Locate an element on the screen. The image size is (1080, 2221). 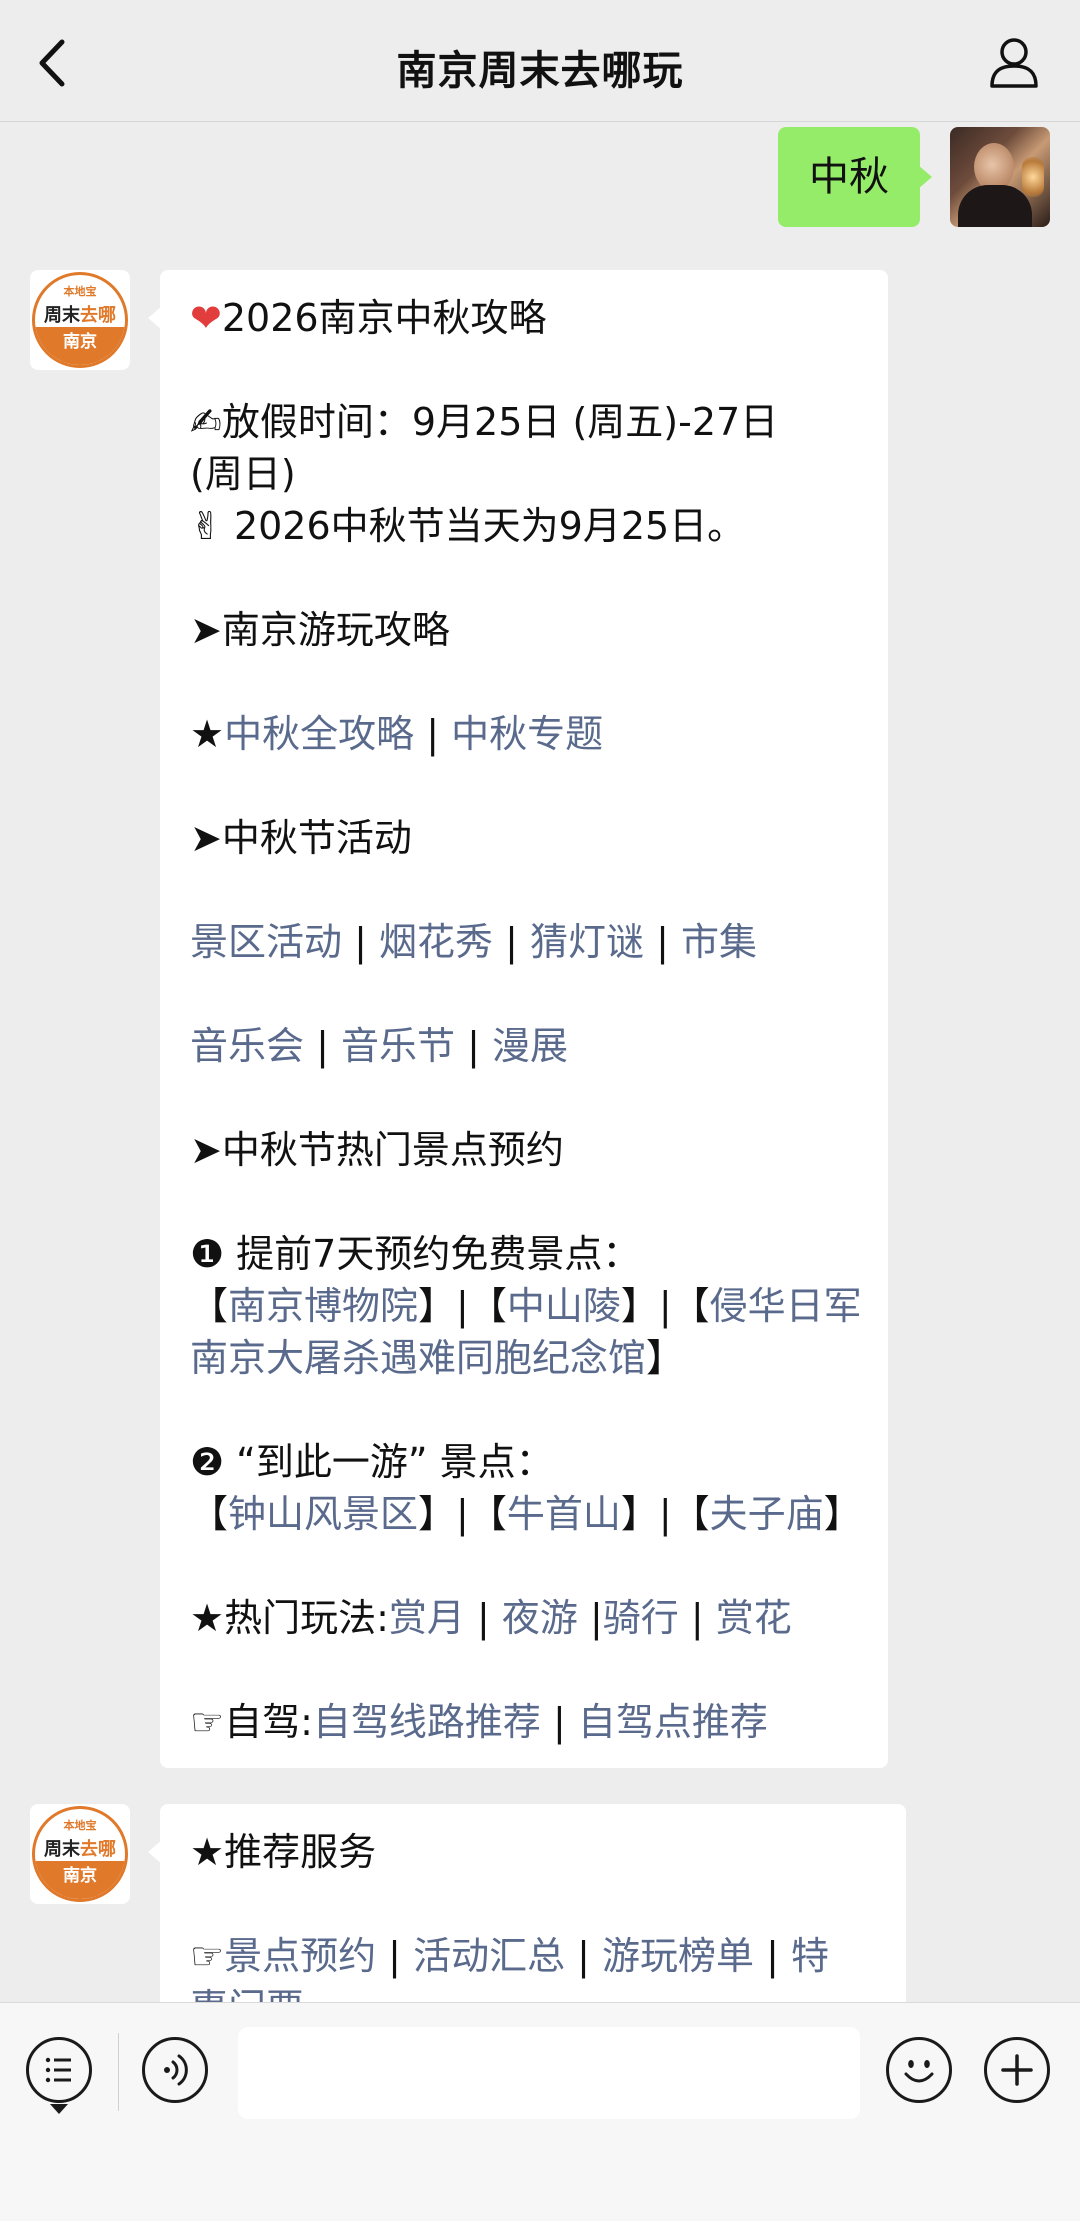
victory-hand-icon: ✌ is located at coordinates (206, 526).